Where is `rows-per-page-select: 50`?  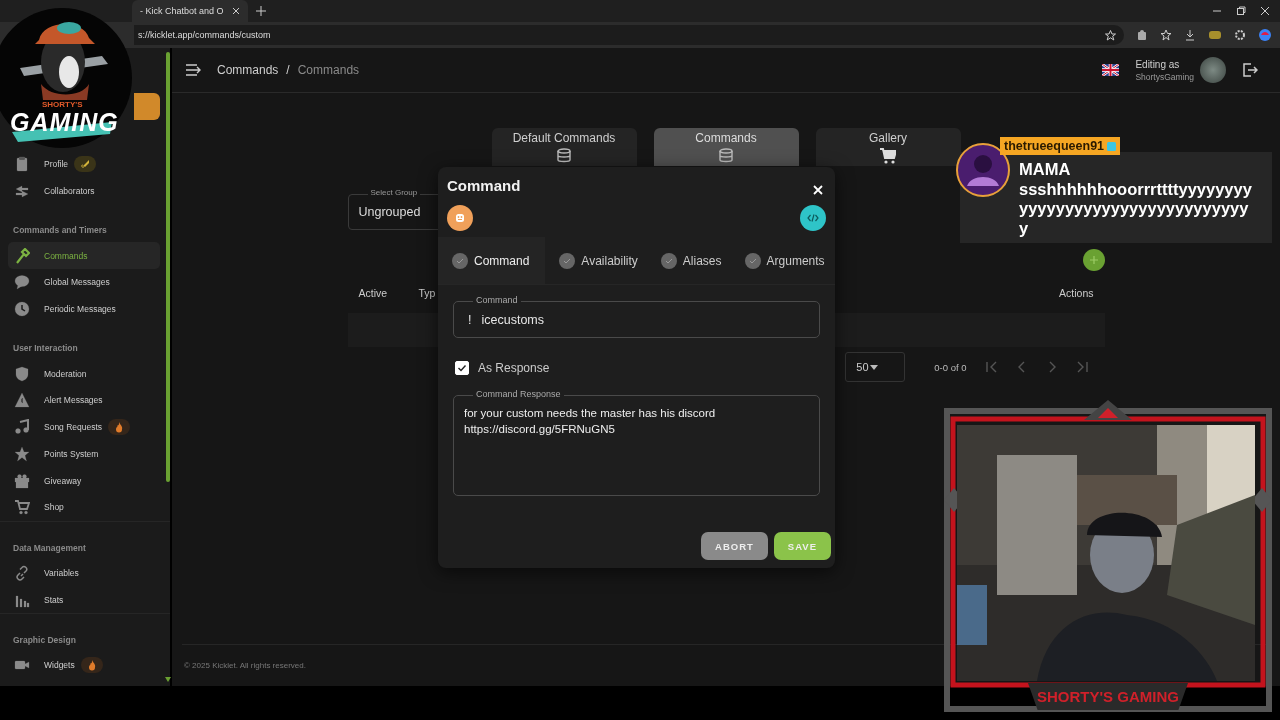 rows-per-page-select: 50 is located at coordinates (875, 367).